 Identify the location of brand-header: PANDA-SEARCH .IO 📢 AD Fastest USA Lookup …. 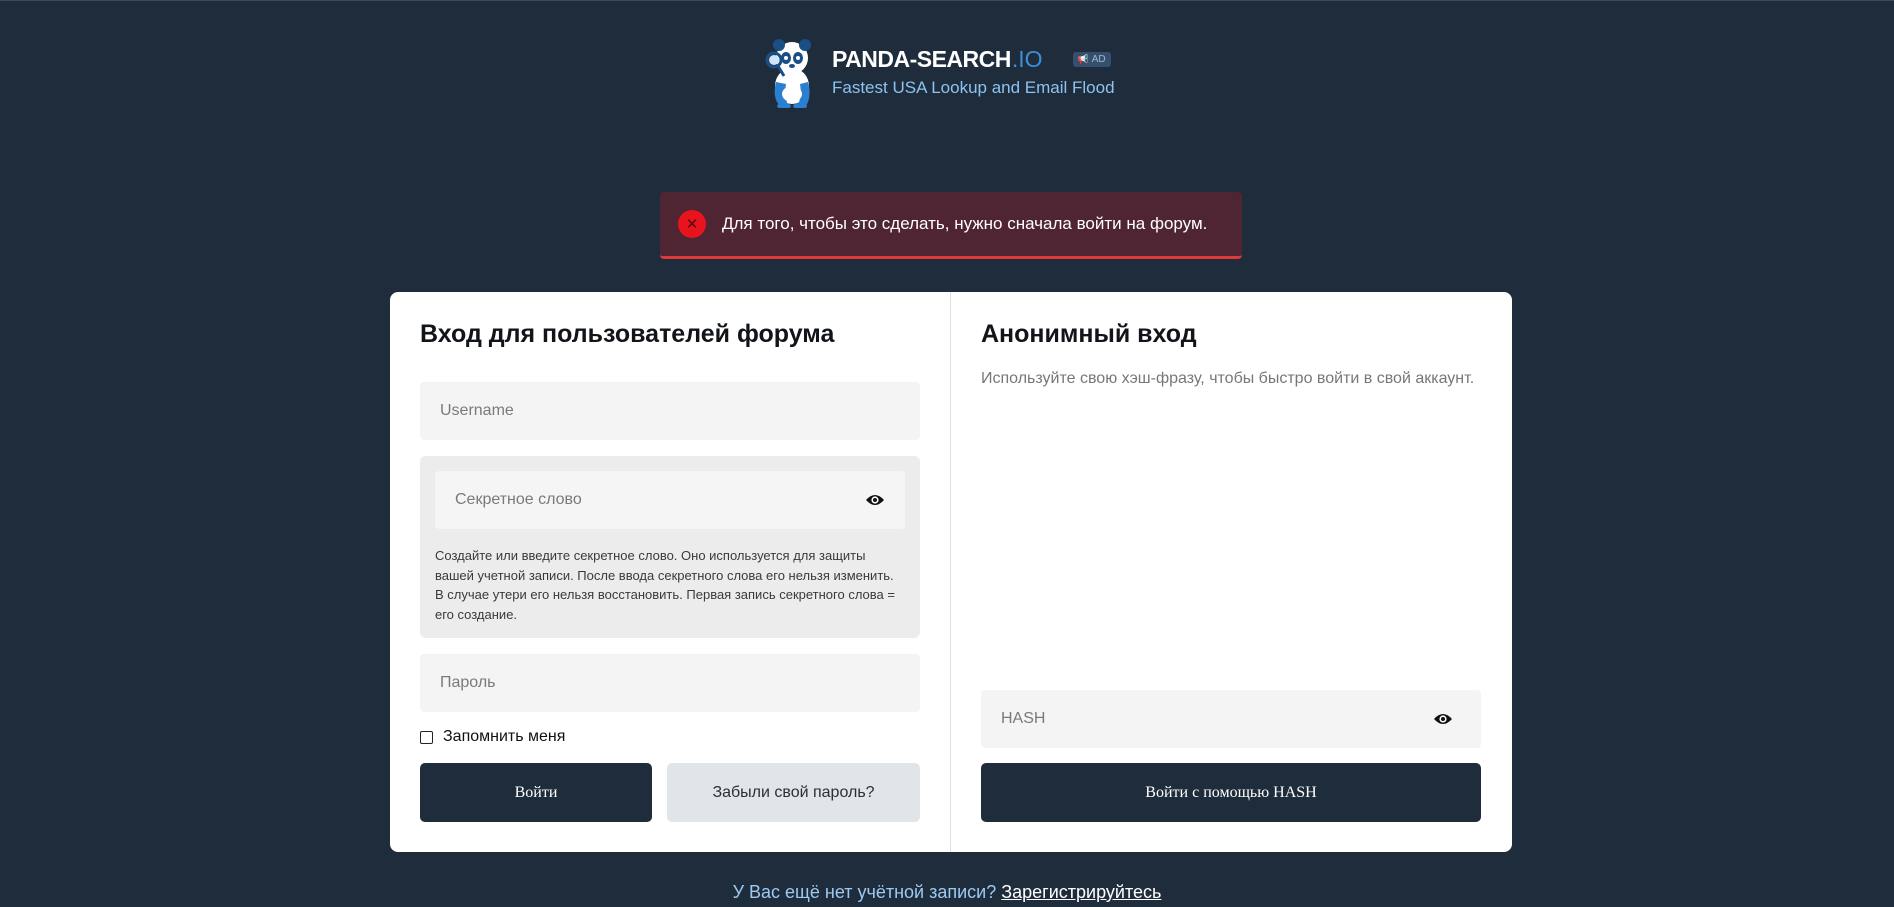
(938, 72).